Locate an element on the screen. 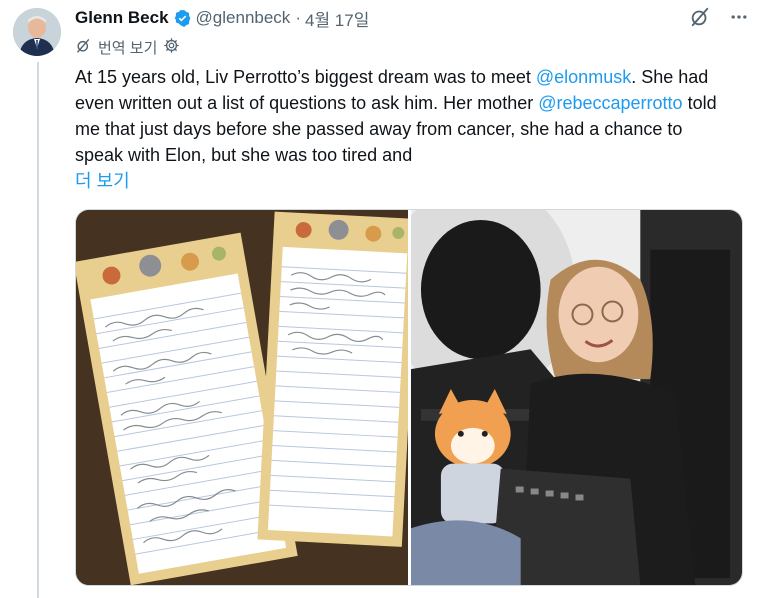 The image size is (765, 598). thread-line is located at coordinates (38, 330).